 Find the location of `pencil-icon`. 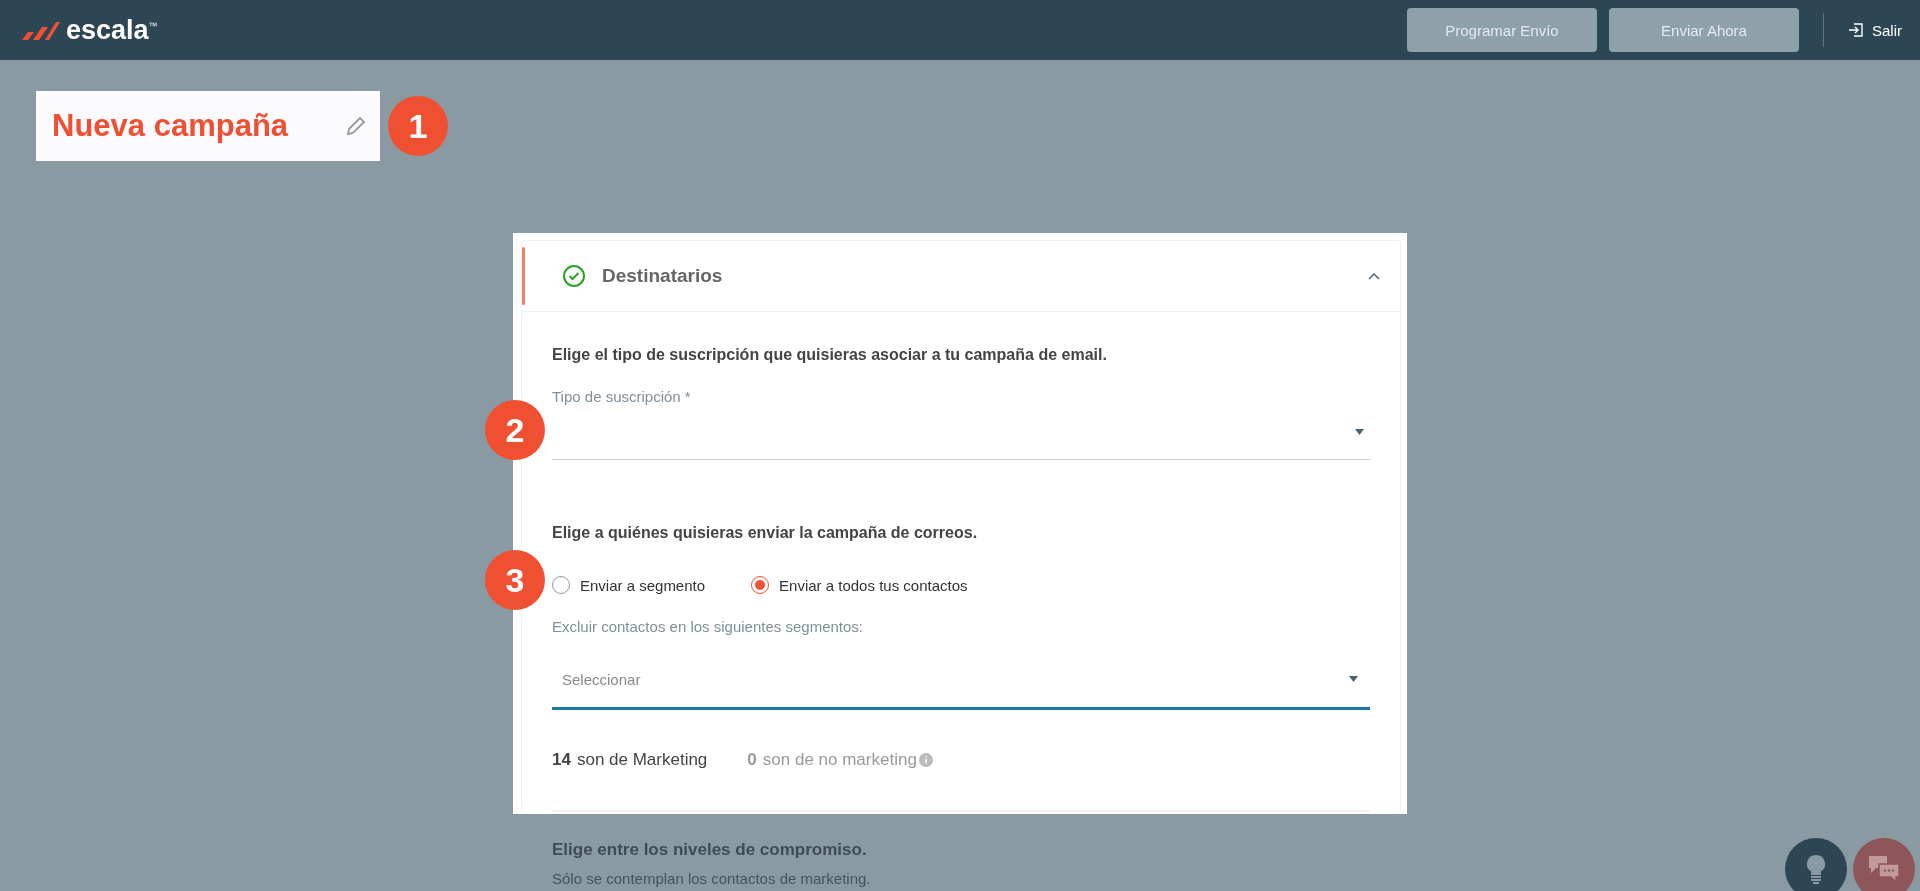

pencil-icon is located at coordinates (356, 126).